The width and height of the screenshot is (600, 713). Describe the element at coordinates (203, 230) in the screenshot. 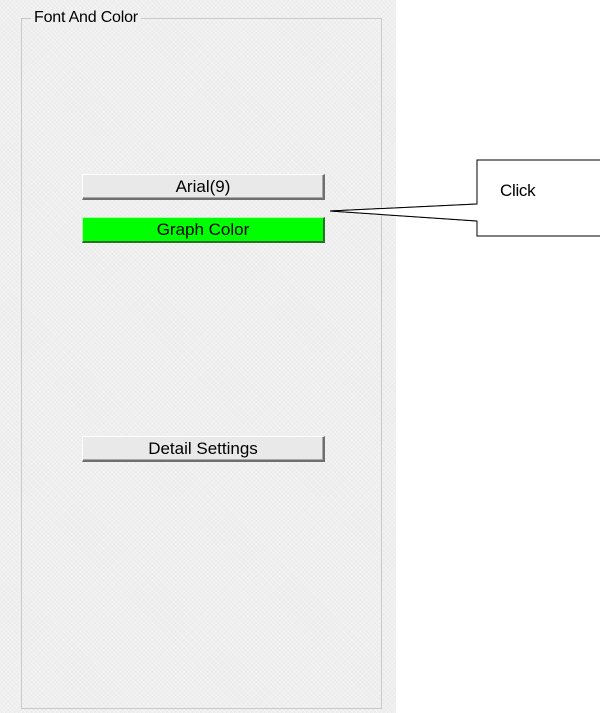

I see `graph-color-button: Graph Color` at that location.